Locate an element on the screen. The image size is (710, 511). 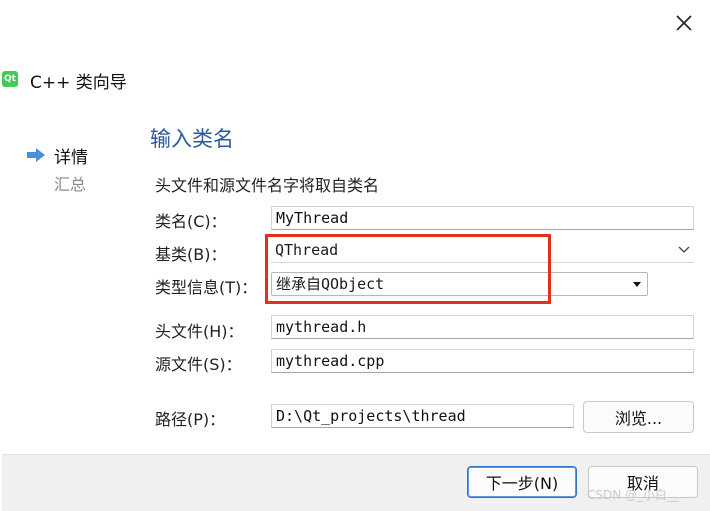
header-file-input: mythread.h is located at coordinates (482, 327).